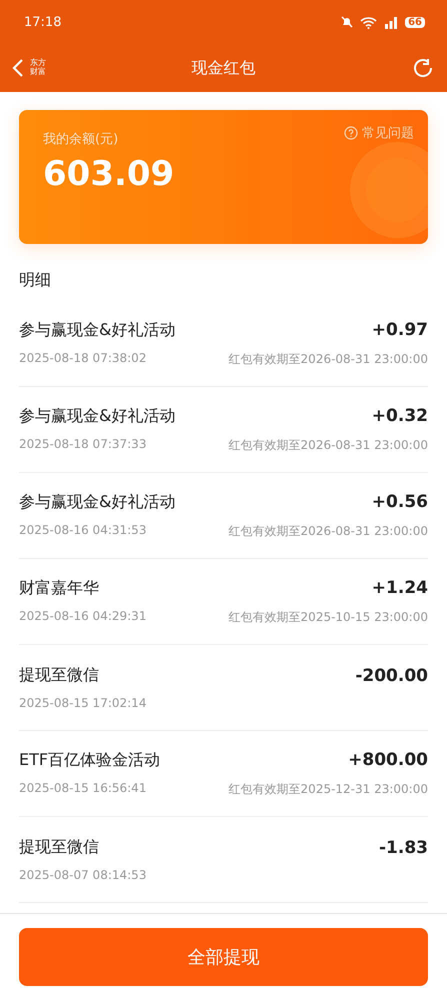 This screenshot has width=447, height=1000. What do you see at coordinates (82, 703) in the screenshot?
I see `record-time: 2025-08-15 17:02:14` at bounding box center [82, 703].